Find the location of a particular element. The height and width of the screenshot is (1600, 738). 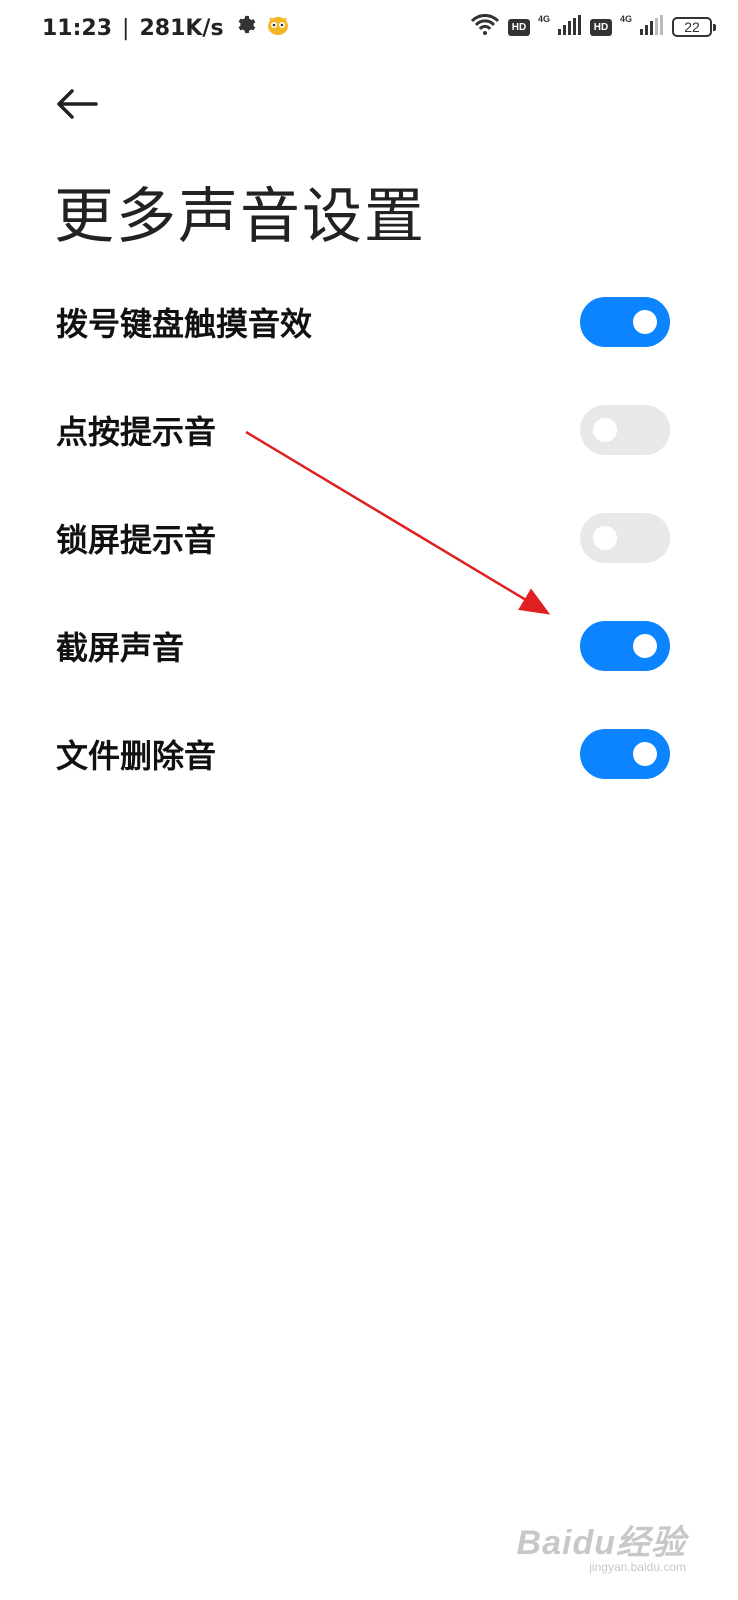

setting-label: 点按提示音 is located at coordinates (136, 432).